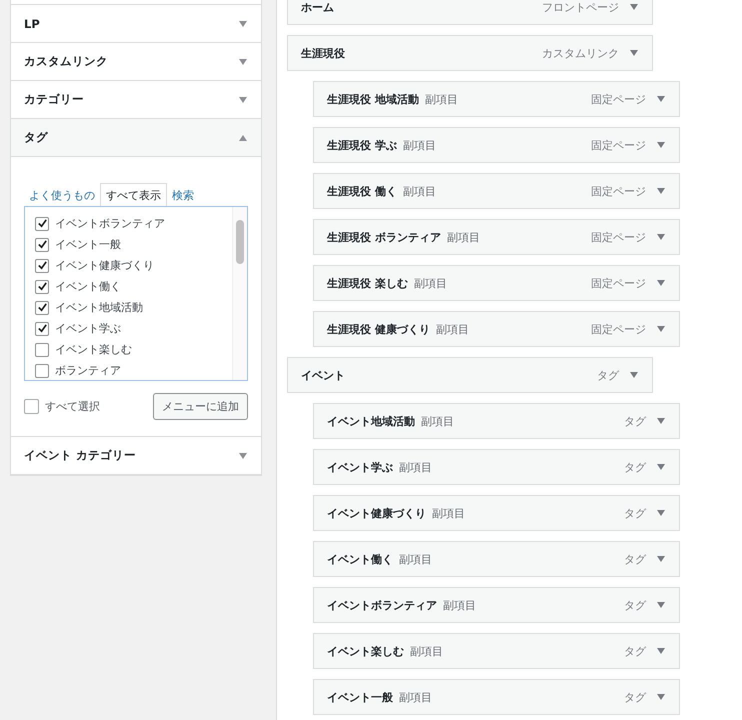 This screenshot has width=742, height=720. I want to click on checkbox-label: イベント一般, so click(88, 244).